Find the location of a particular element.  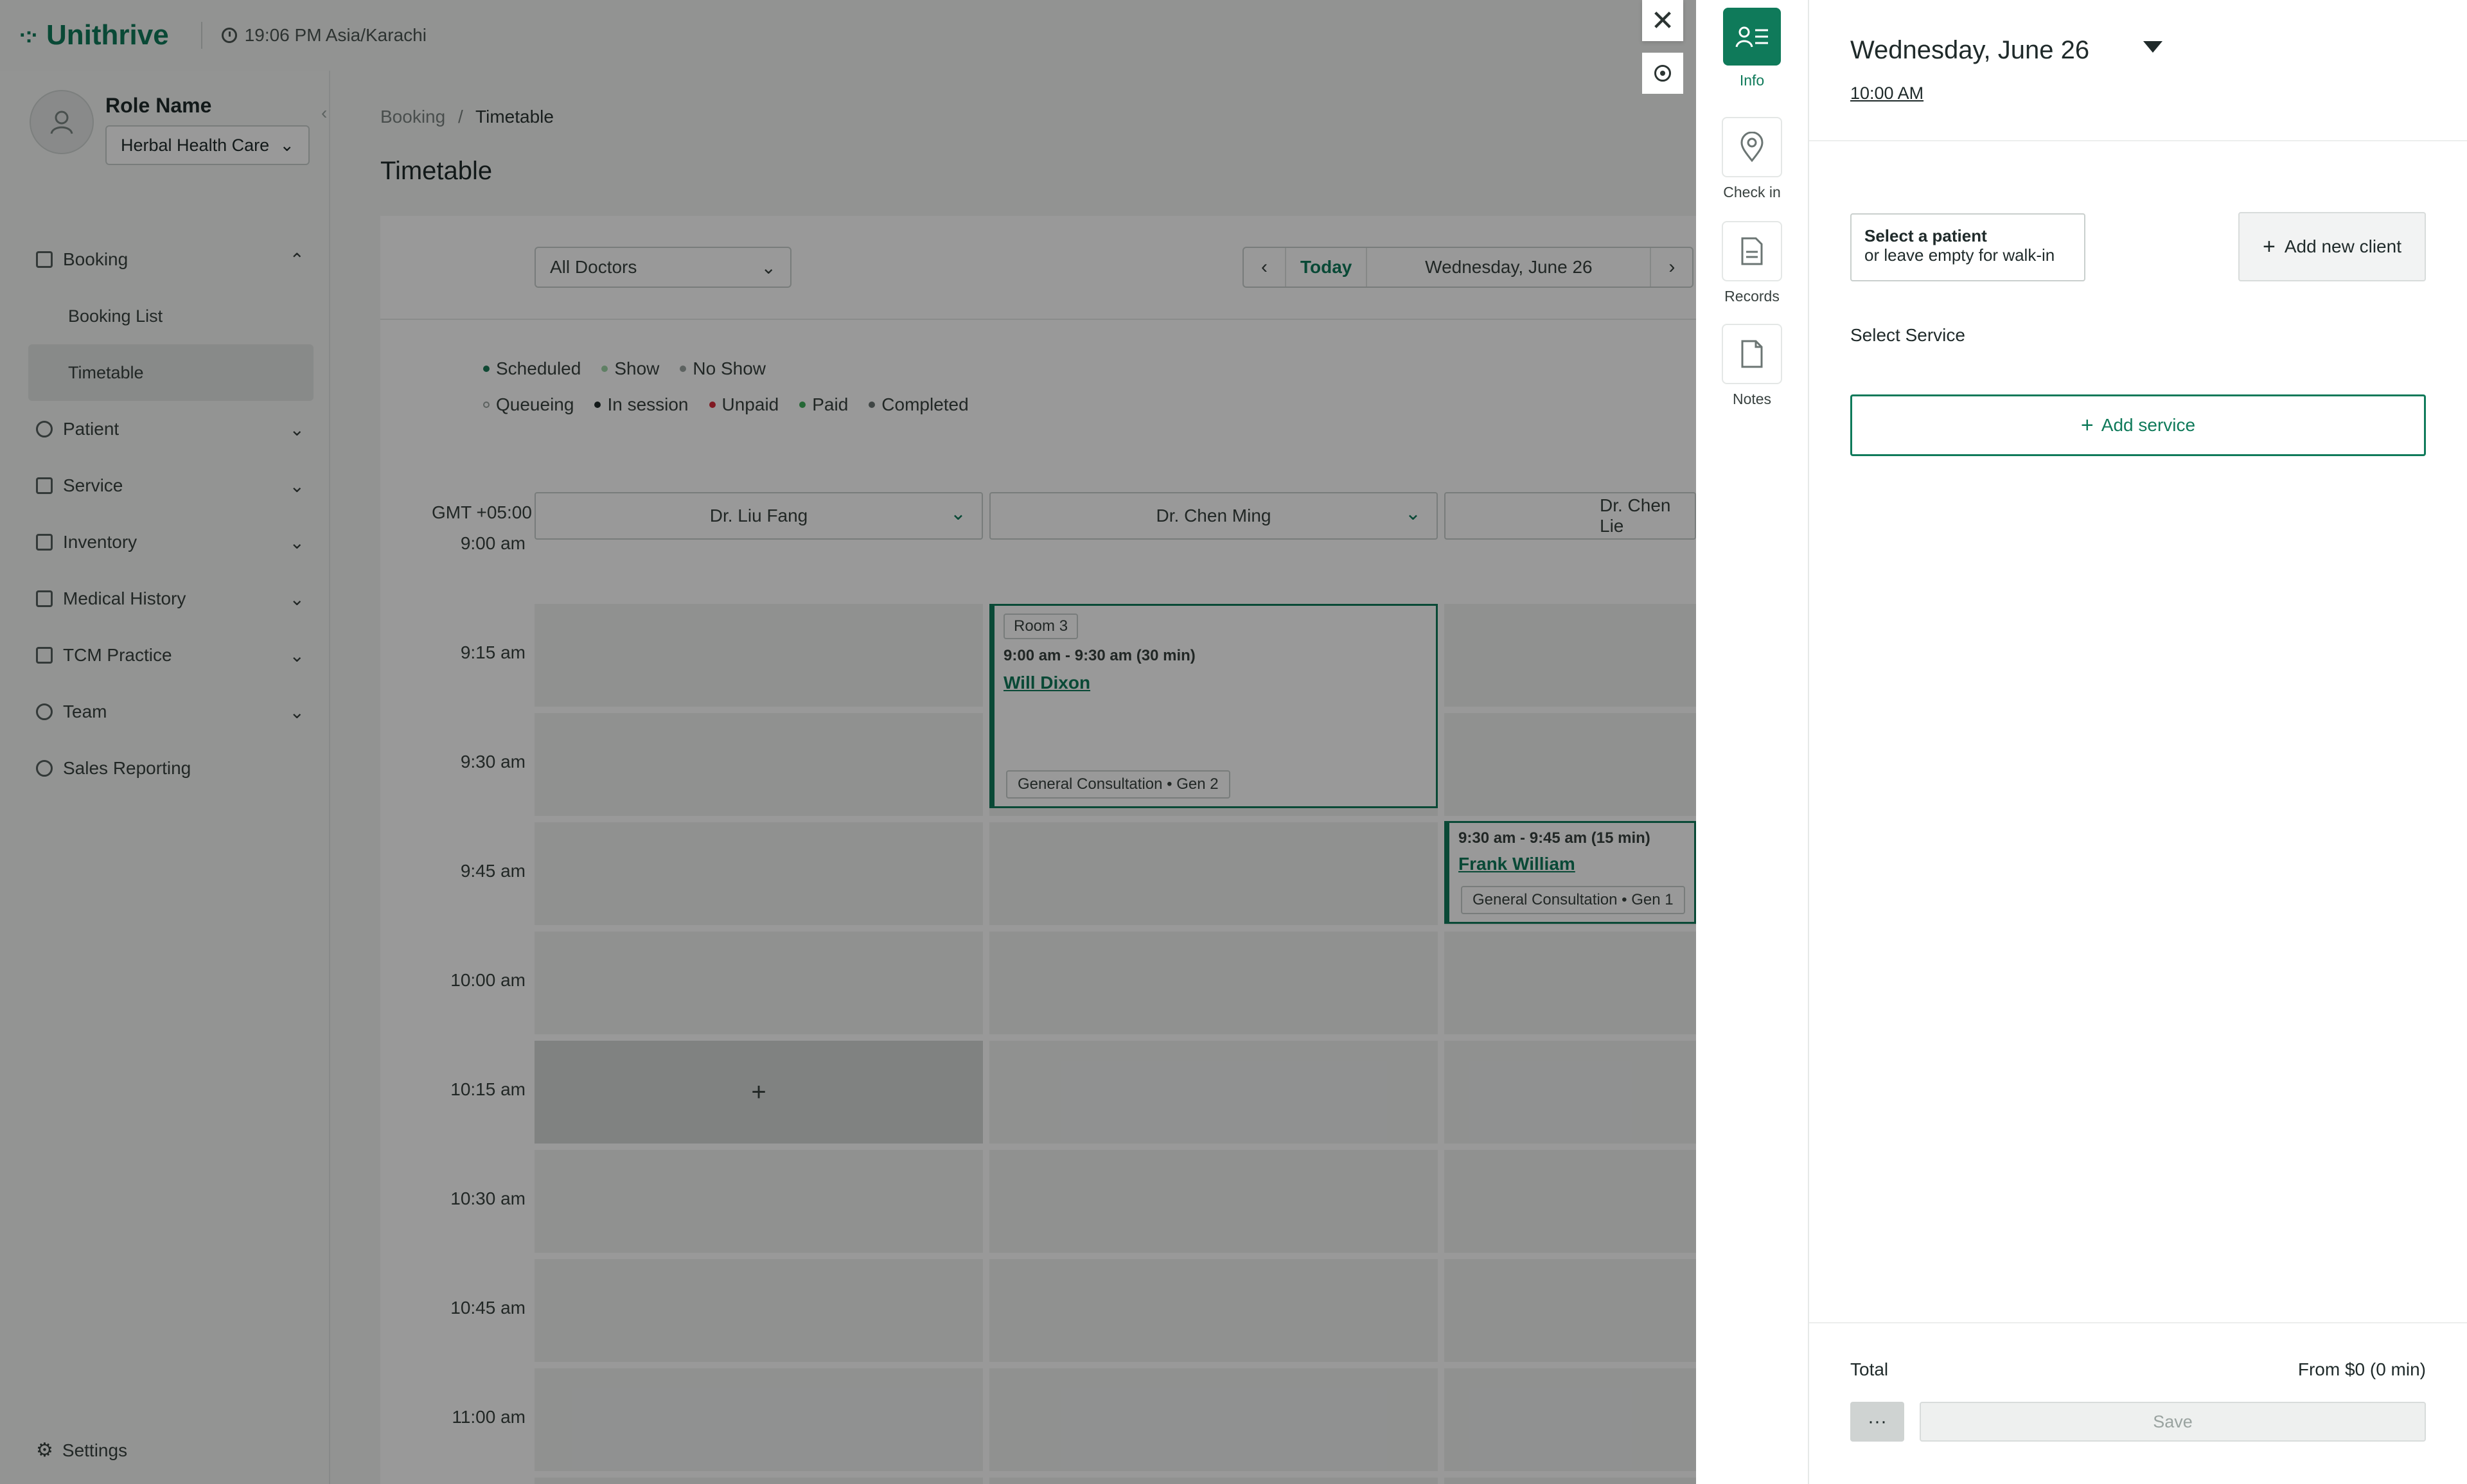

info-icon is located at coordinates (1752, 37).